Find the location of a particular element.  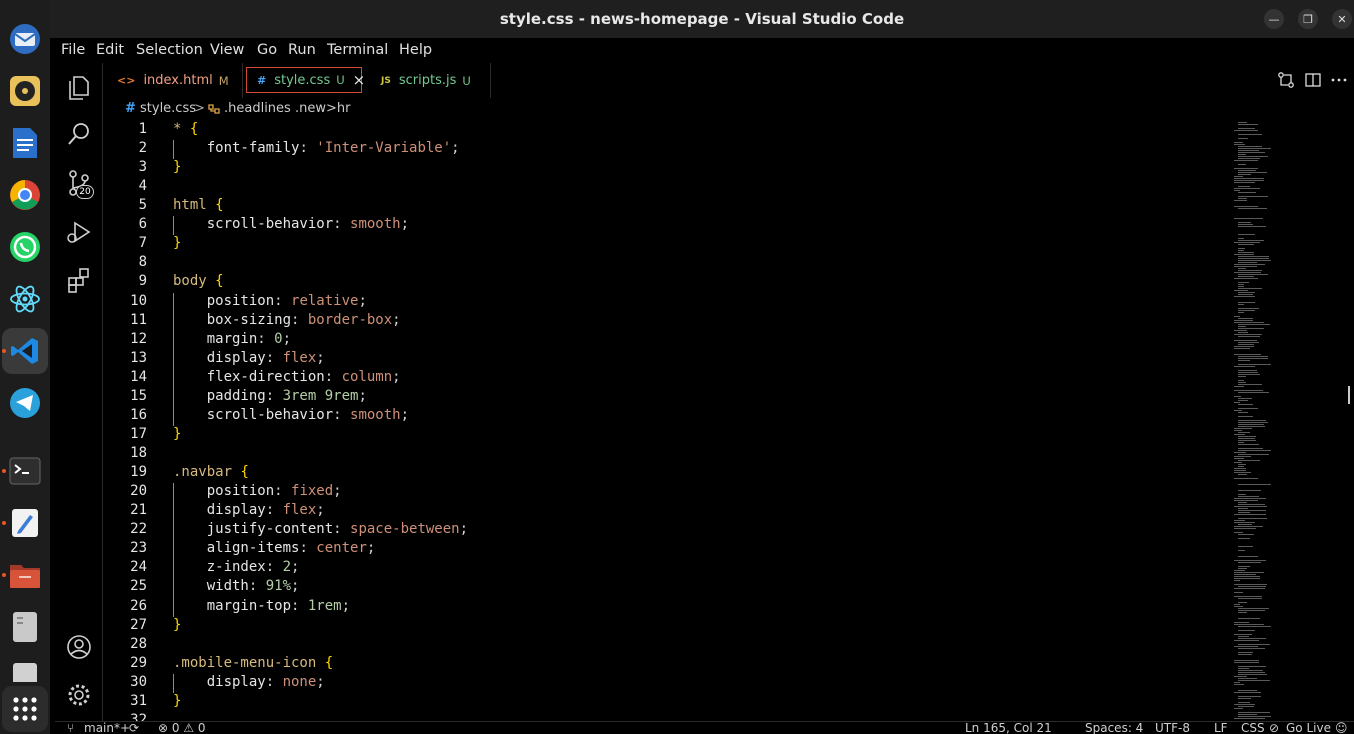

libreoffice-writer-icon is located at coordinates (25, 143).